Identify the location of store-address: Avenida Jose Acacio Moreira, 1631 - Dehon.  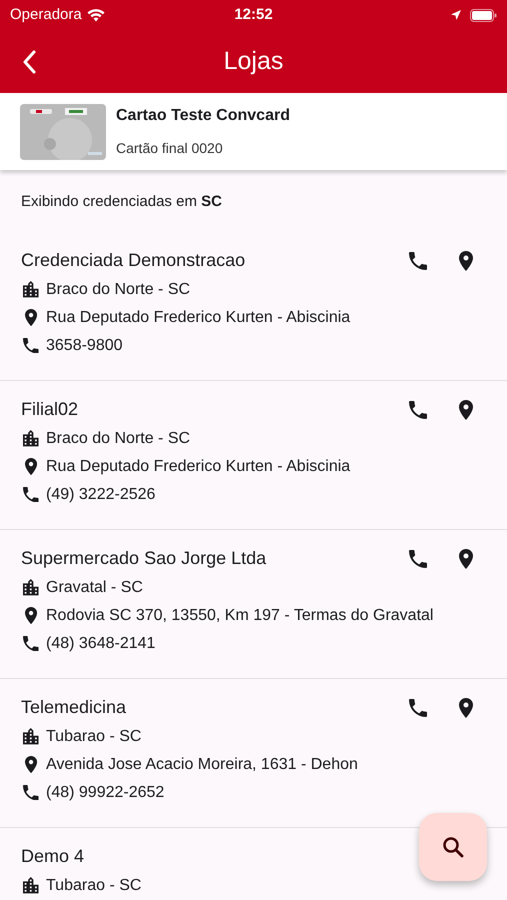
(202, 764).